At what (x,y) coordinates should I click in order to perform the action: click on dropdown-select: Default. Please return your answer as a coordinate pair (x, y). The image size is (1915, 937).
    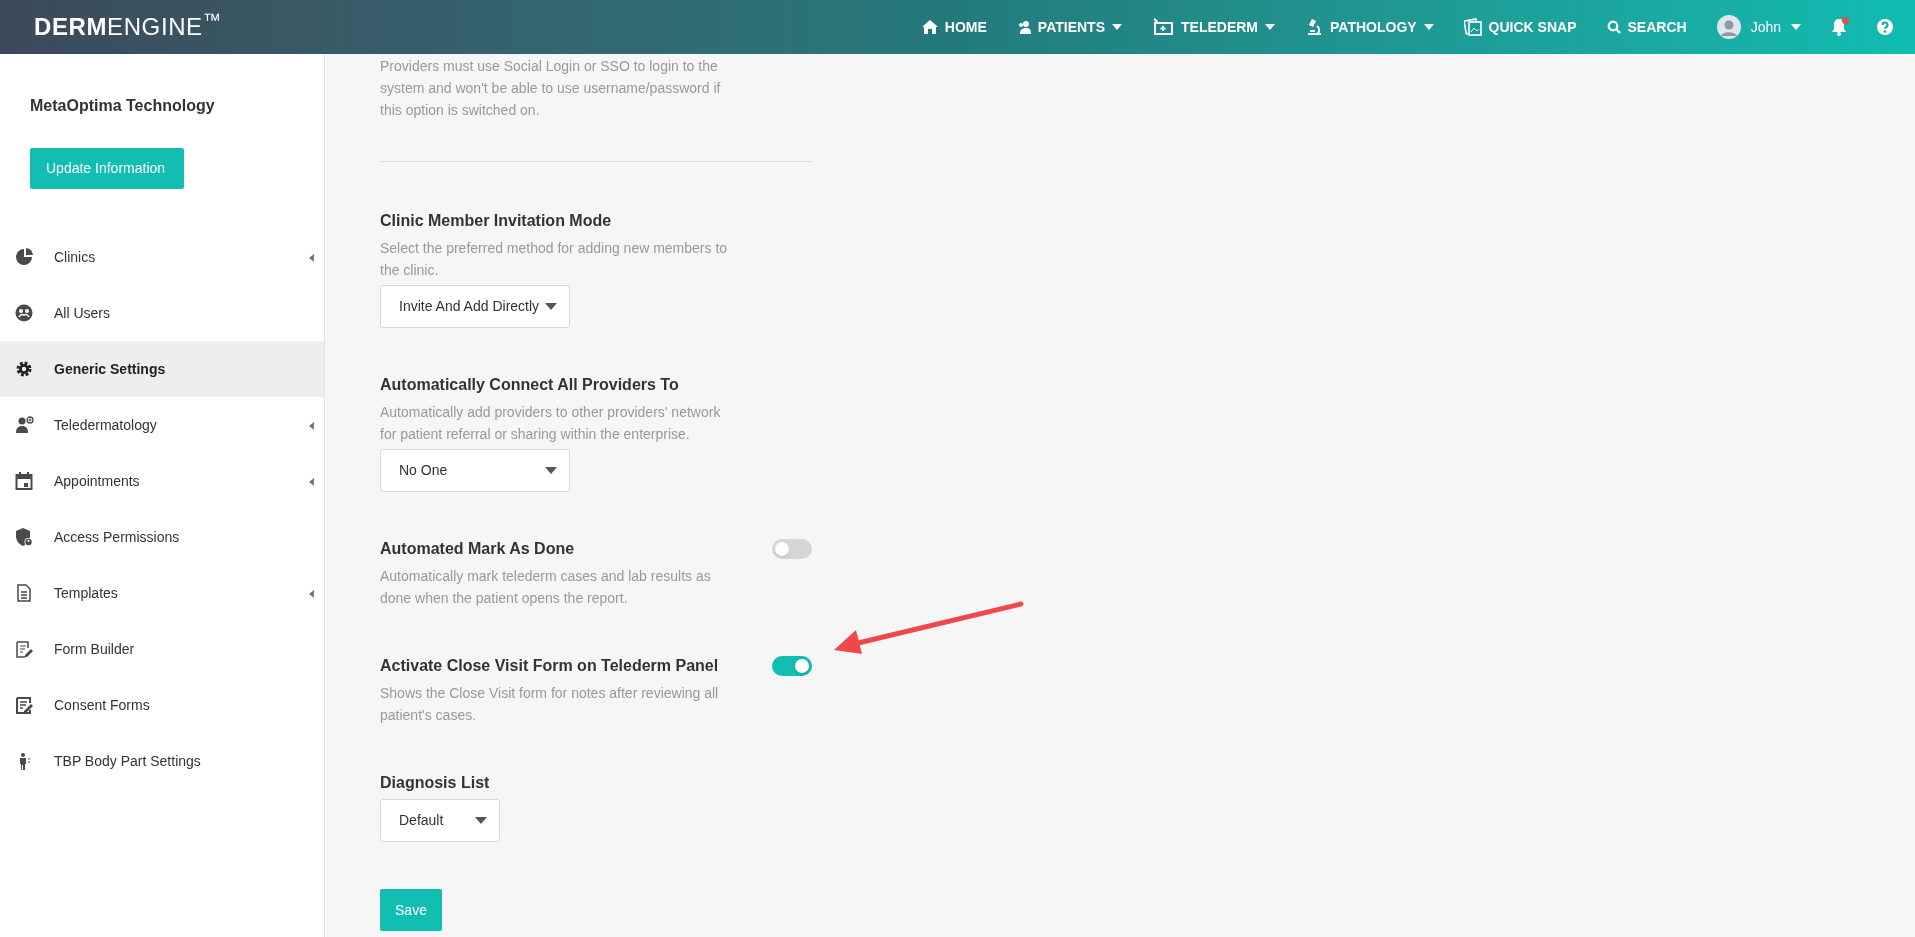
    Looking at the image, I should click on (440, 820).